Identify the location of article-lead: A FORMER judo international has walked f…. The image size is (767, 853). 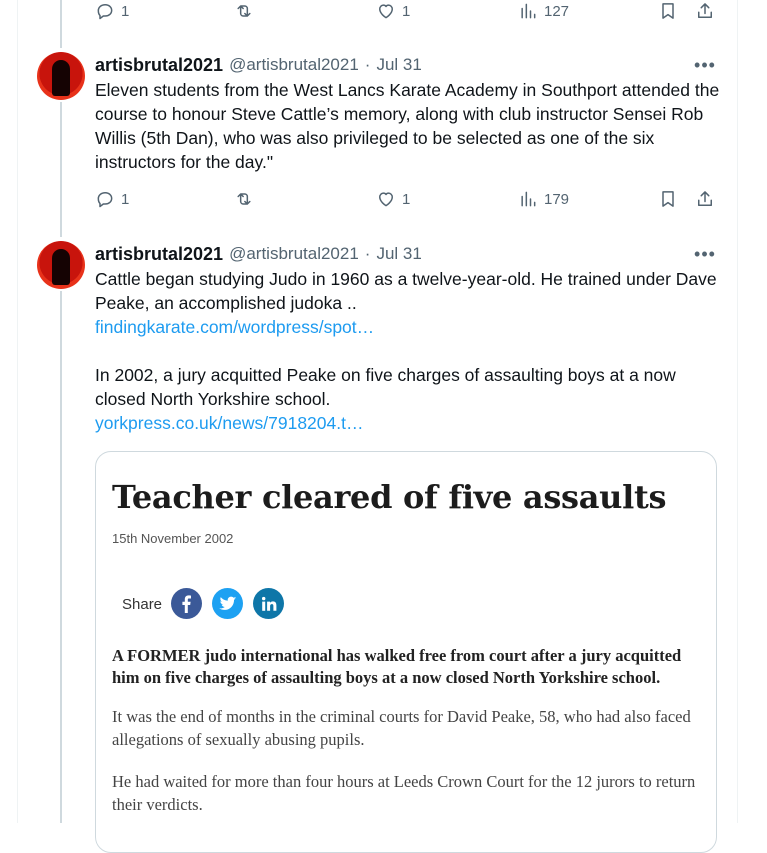
(397, 666).